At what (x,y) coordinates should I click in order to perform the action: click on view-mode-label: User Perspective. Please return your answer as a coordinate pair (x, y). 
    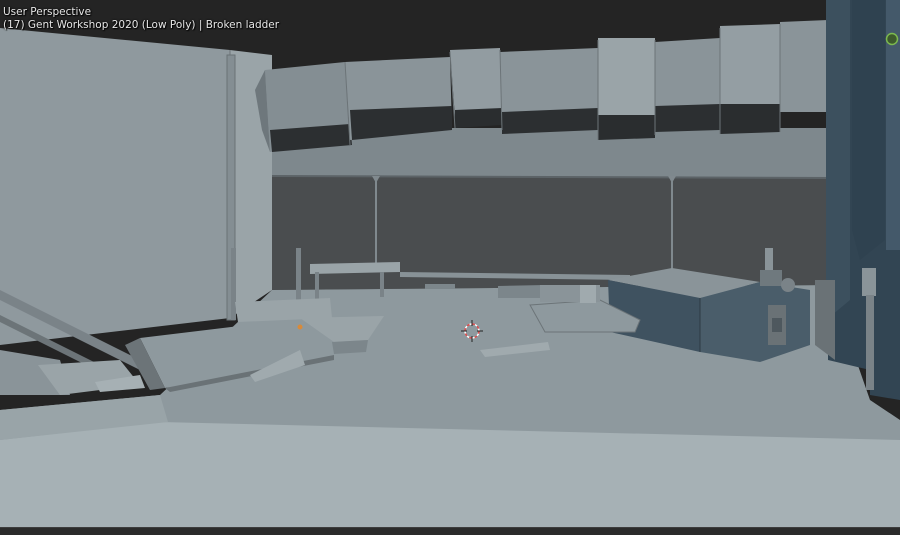
    Looking at the image, I should click on (47, 12).